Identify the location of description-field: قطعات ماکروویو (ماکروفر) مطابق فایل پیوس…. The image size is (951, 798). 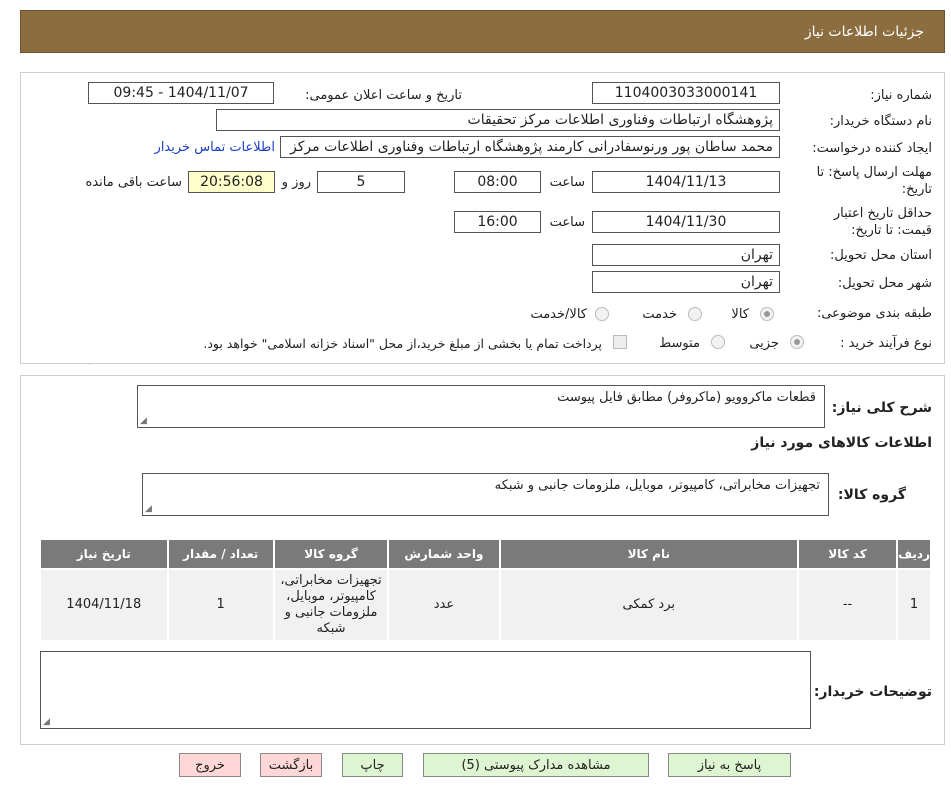
(481, 406).